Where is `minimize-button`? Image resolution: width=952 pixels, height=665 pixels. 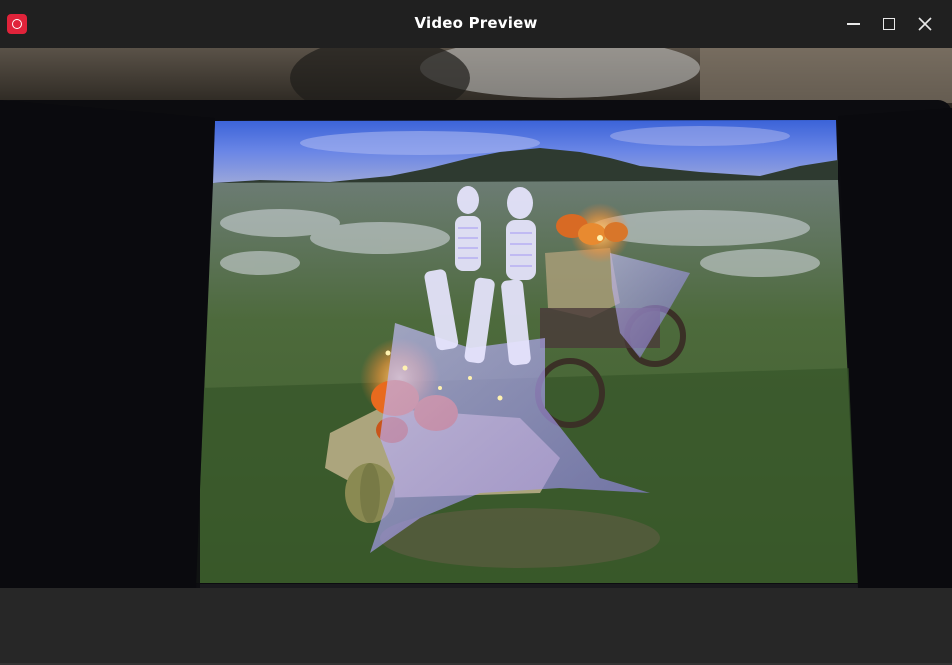 minimize-button is located at coordinates (853, 24).